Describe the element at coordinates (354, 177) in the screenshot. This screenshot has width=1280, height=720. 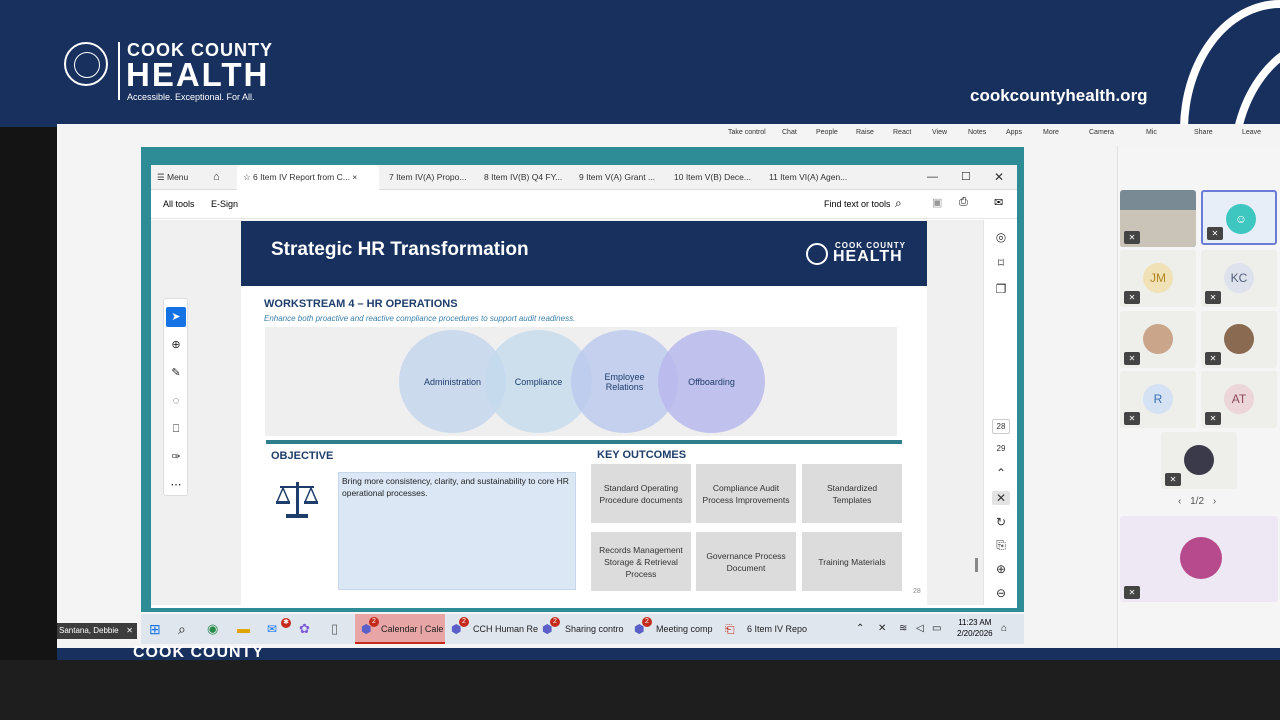
I see `close-icon: ×` at that location.